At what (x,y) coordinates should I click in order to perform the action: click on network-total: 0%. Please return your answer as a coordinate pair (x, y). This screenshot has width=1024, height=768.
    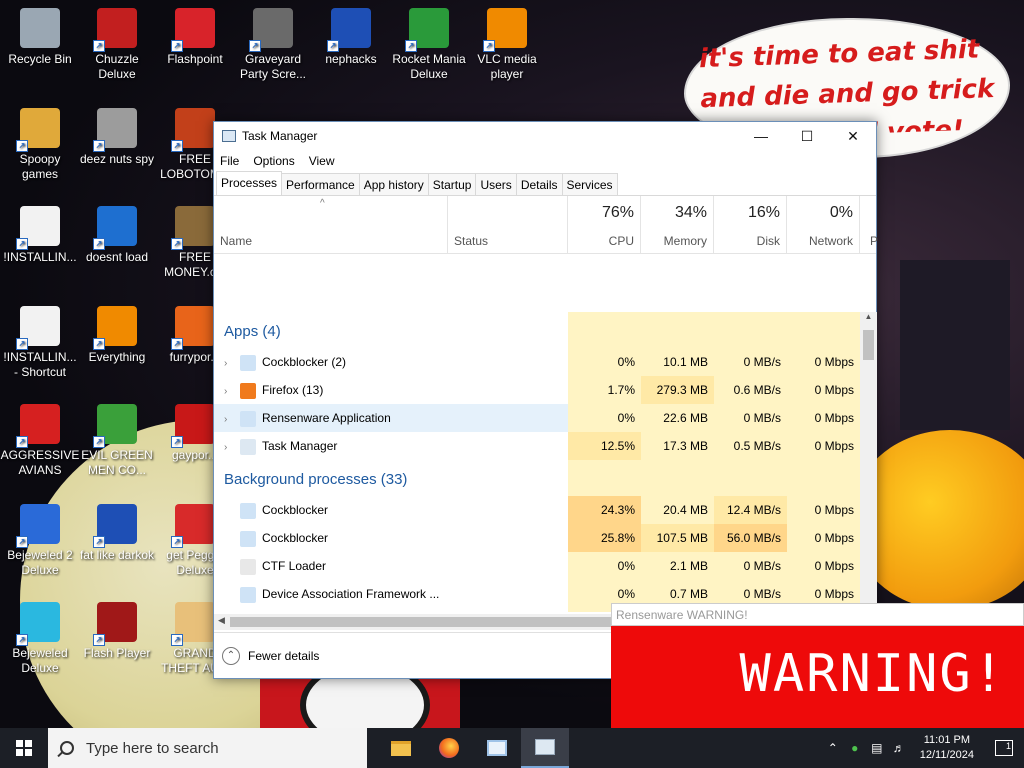
    Looking at the image, I should click on (841, 212).